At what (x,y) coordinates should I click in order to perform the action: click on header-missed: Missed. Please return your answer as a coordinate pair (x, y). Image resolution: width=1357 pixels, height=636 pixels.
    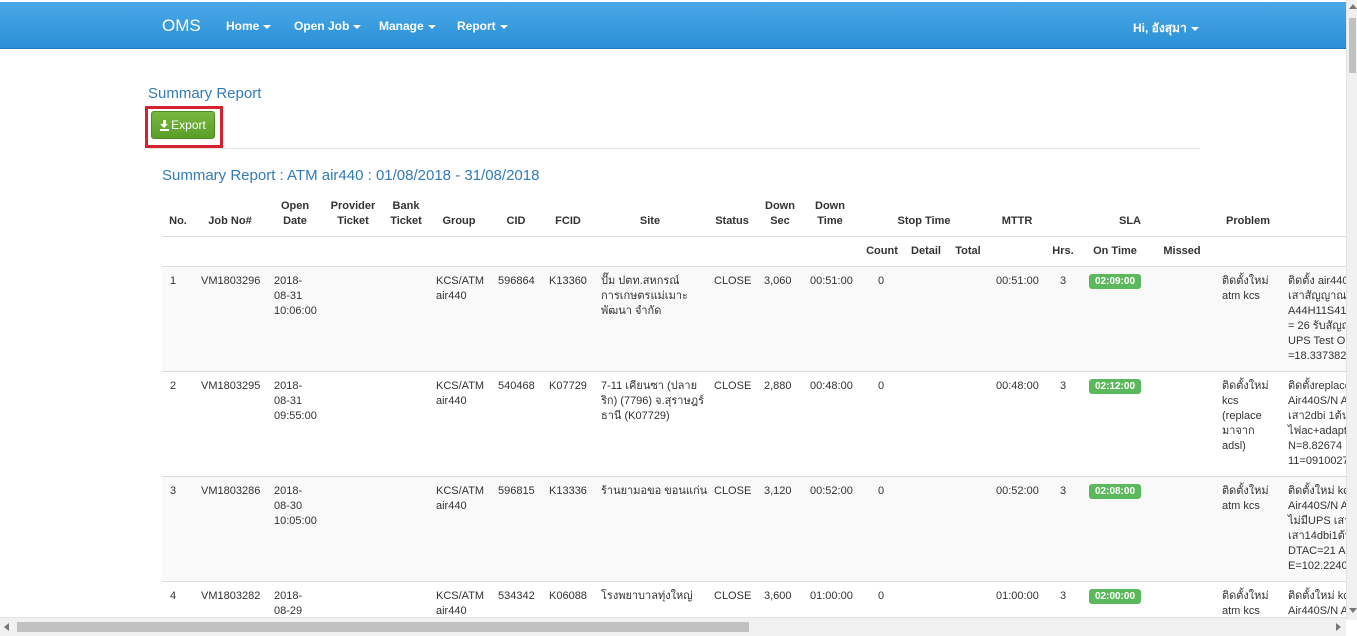
    Looking at the image, I should click on (1182, 251).